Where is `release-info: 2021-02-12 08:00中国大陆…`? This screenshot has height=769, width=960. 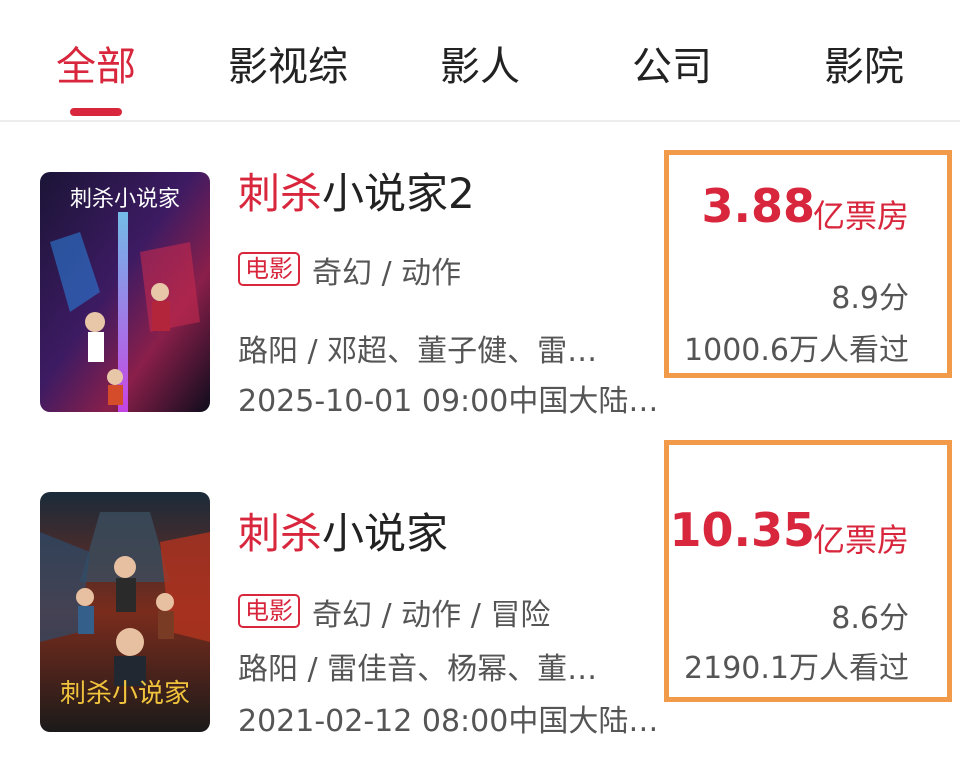
release-info: 2021-02-12 08:00中国大陆… is located at coordinates (448, 721).